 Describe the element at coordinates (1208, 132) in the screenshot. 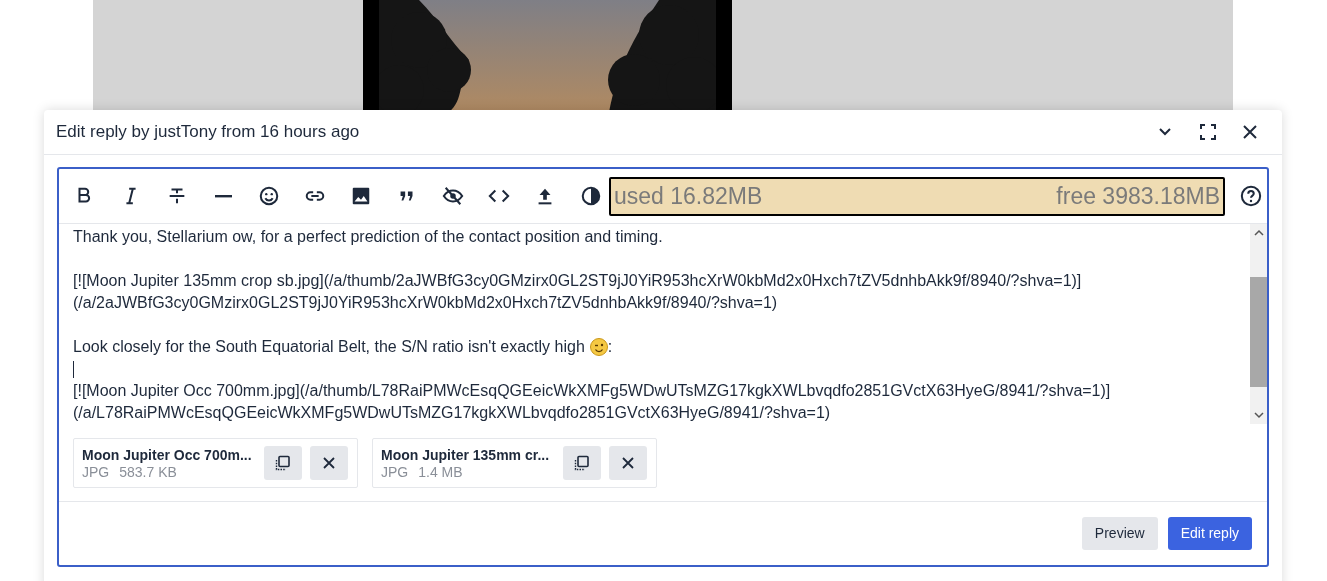

I see `fullscreen-icon` at that location.